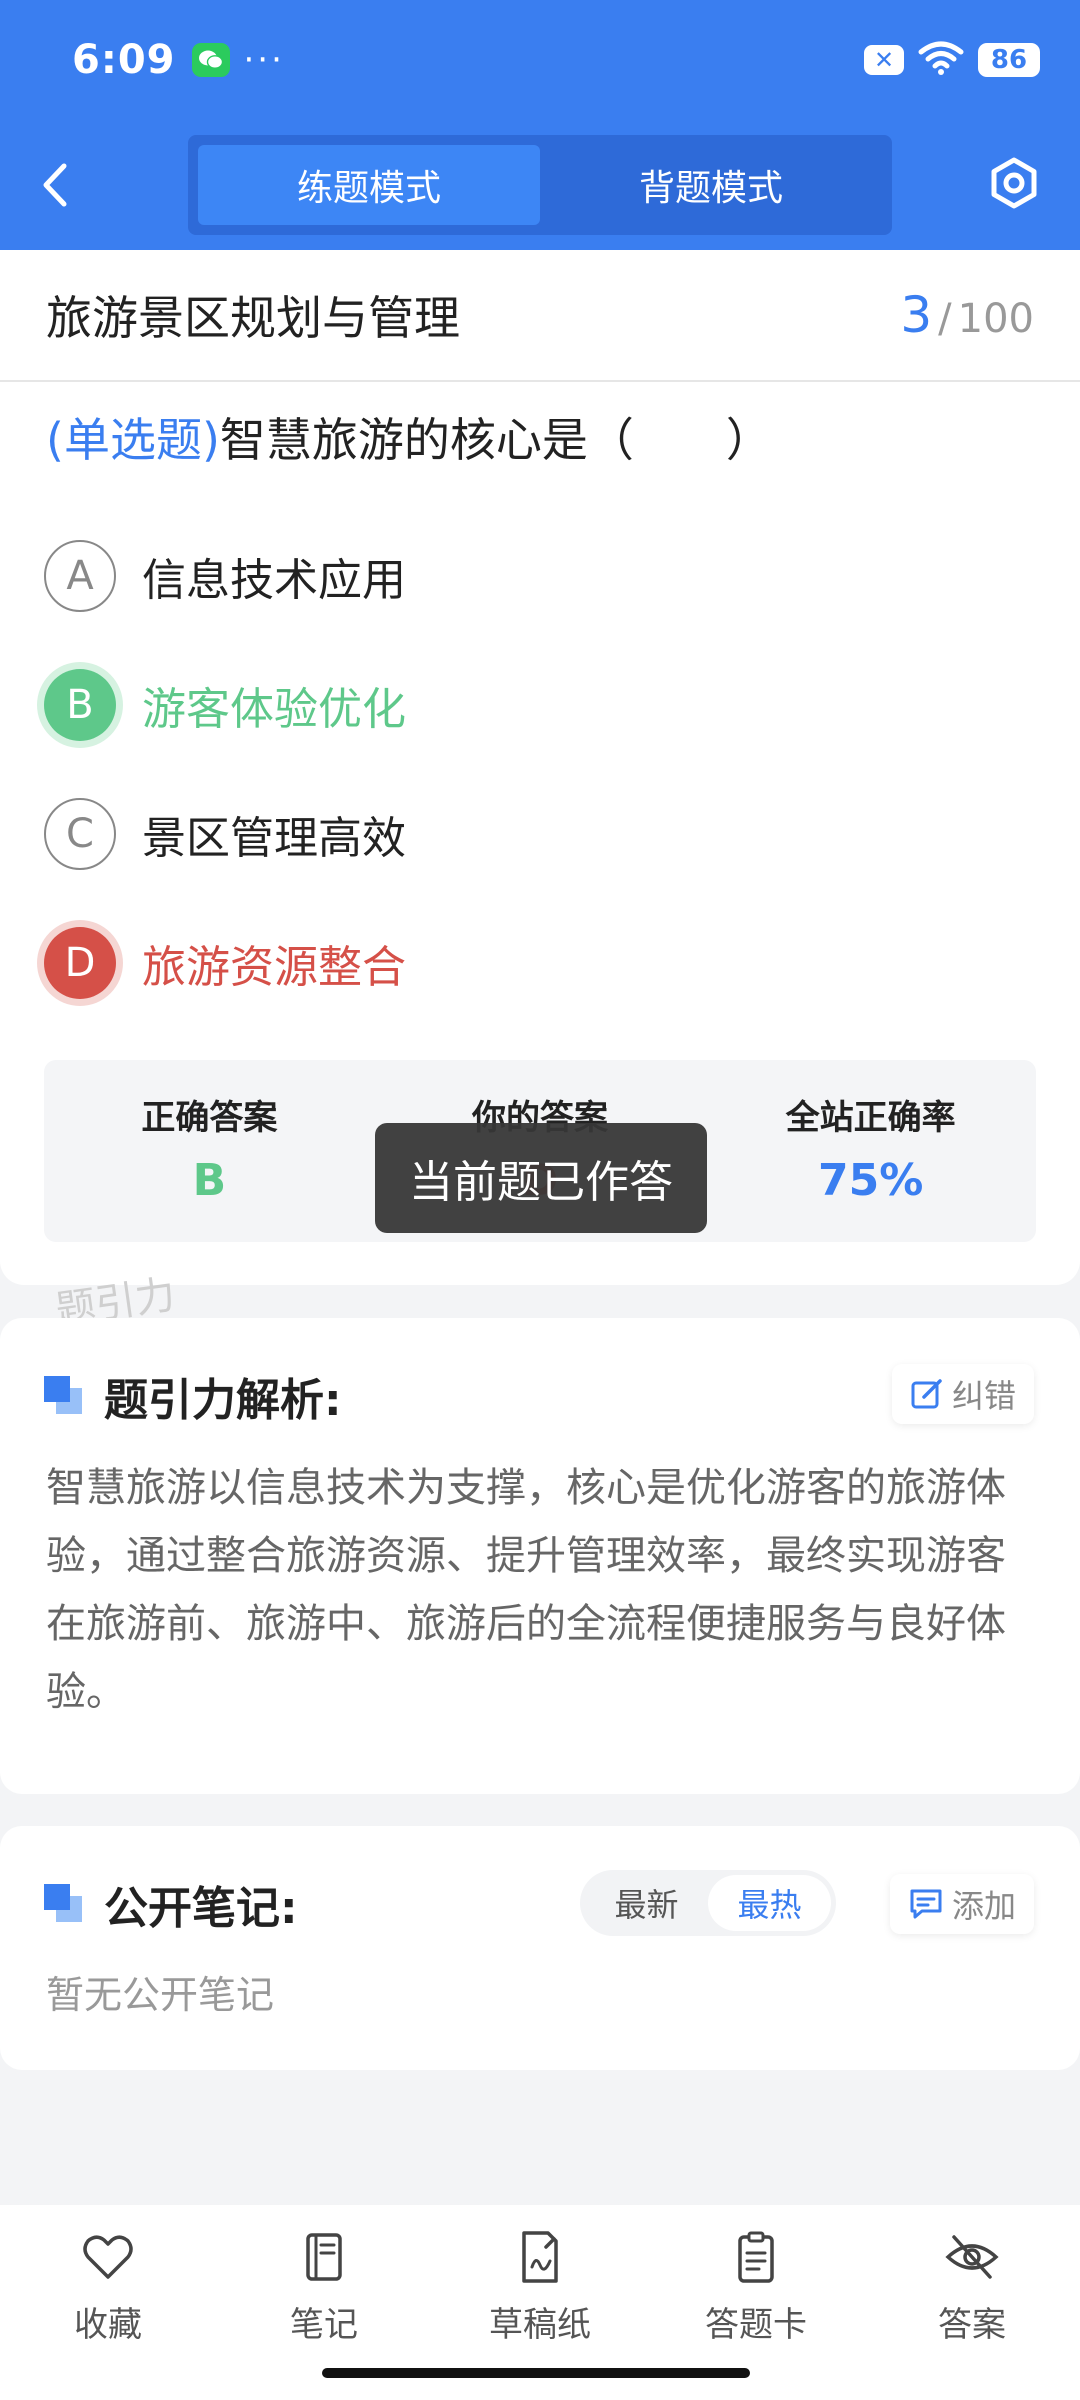 Image resolution: width=1080 pixels, height=2400 pixels. I want to click on option-letter: D, so click(80, 963).